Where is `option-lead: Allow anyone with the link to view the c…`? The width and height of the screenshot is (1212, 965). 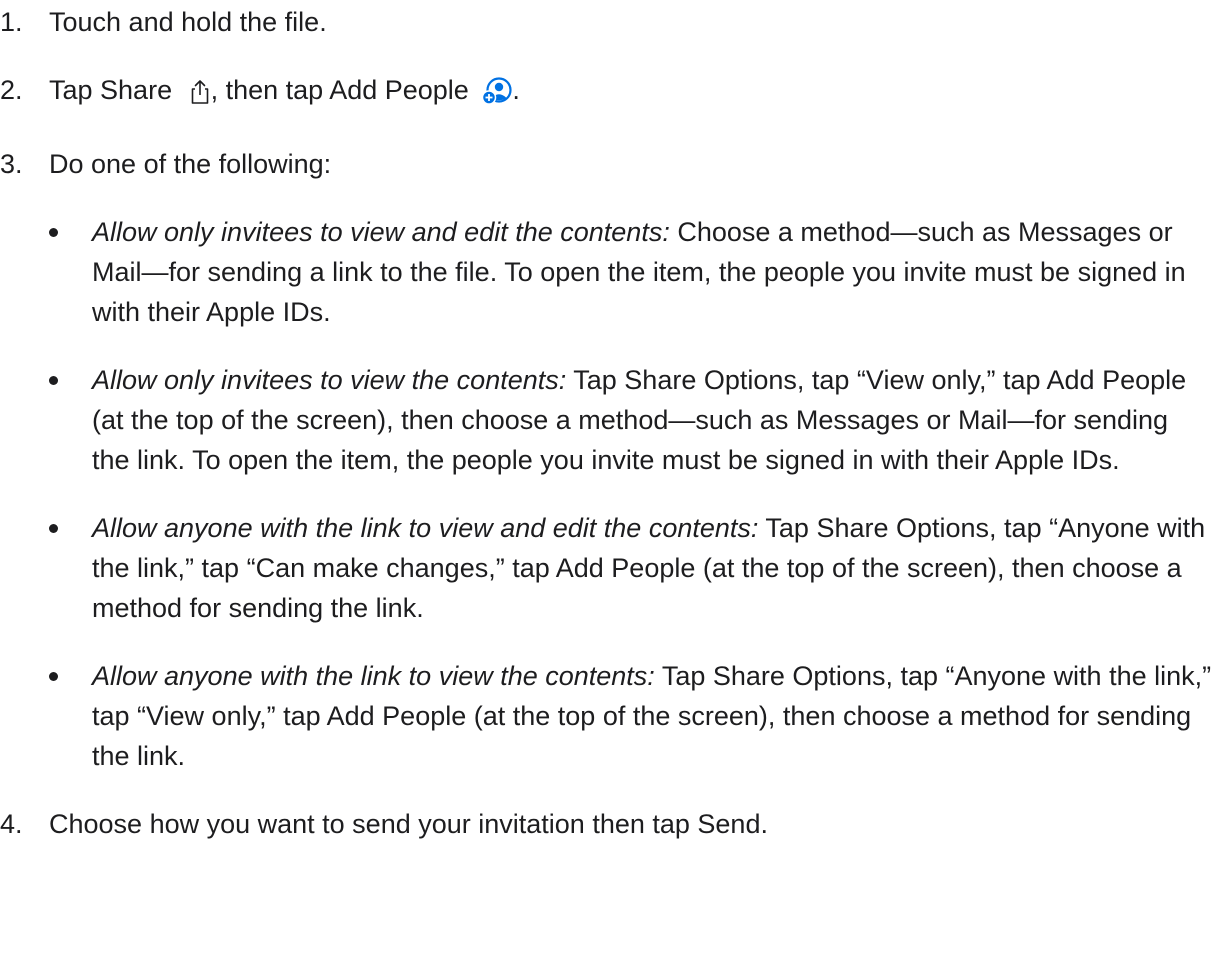
option-lead: Allow anyone with the link to view the c… is located at coordinates (373, 676).